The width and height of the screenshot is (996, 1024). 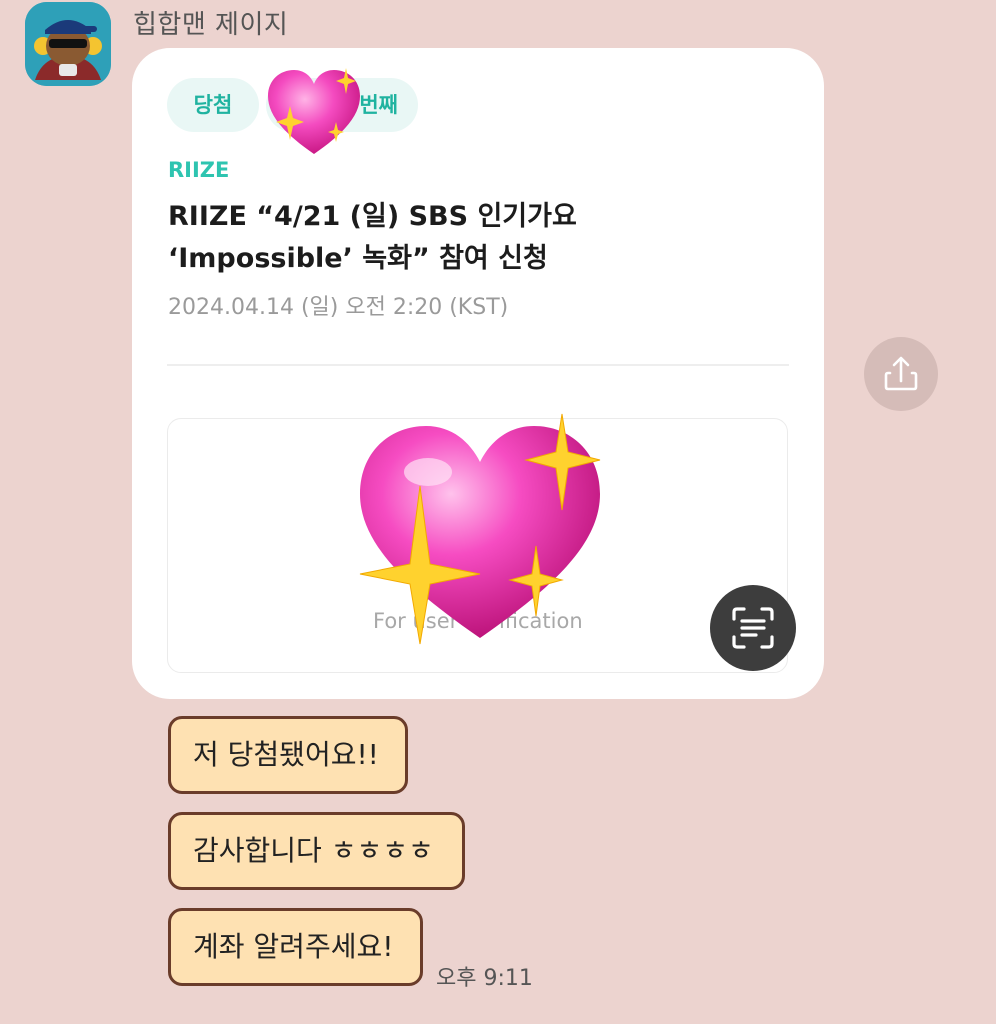 What do you see at coordinates (211, 25) in the screenshot?
I see `sender-name: 힙합맨 제이지` at bounding box center [211, 25].